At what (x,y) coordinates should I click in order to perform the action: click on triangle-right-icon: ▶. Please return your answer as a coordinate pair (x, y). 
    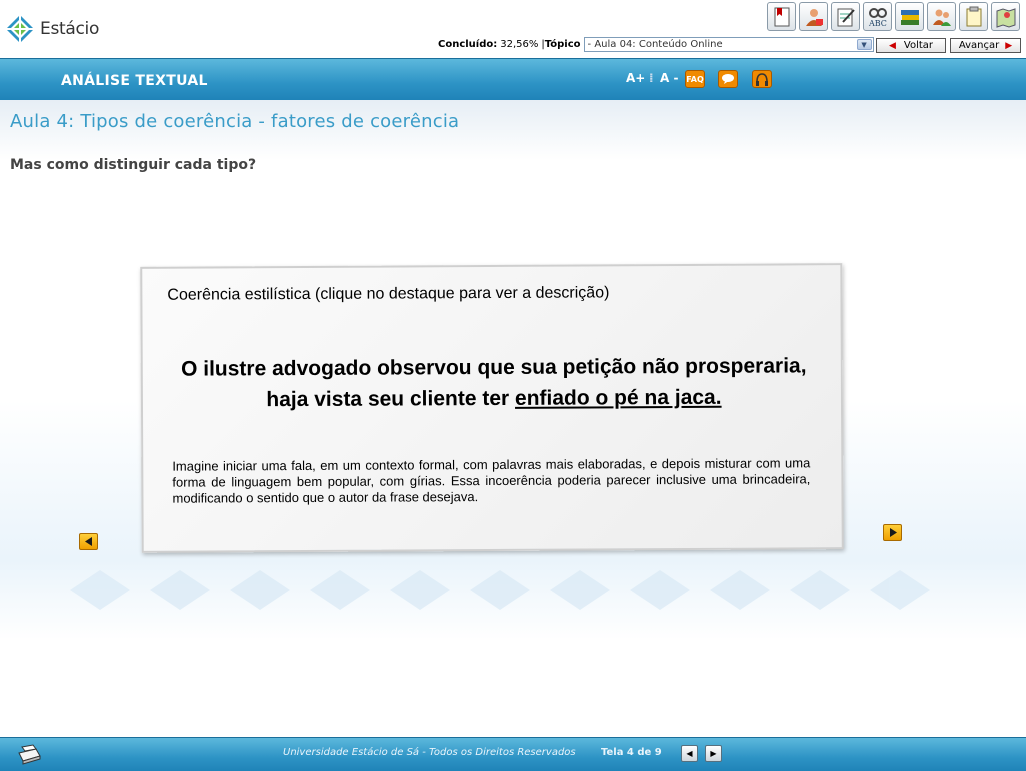
    Looking at the image, I should click on (1009, 45).